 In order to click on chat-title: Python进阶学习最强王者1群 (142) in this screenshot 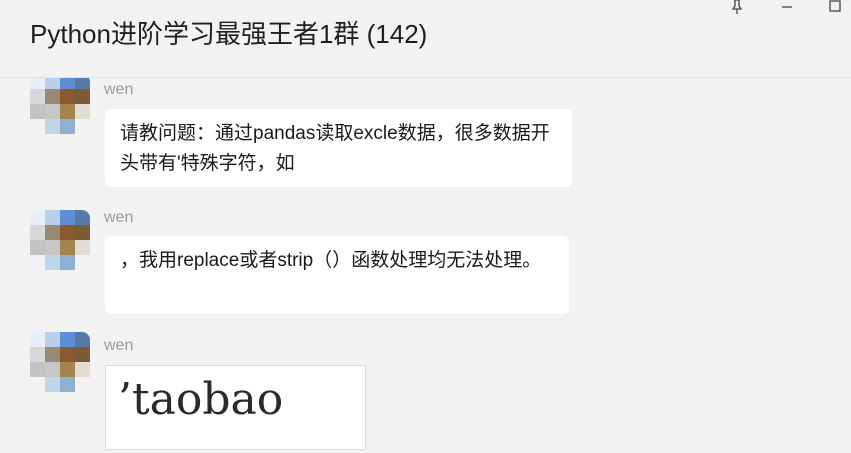, I will do `click(229, 34)`.